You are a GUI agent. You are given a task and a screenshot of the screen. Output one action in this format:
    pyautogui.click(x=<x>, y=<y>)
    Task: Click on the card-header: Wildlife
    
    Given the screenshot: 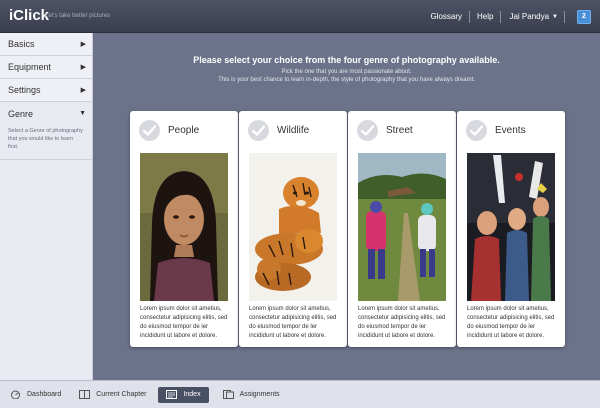 What is the action you would take?
    pyautogui.click(x=293, y=130)
    